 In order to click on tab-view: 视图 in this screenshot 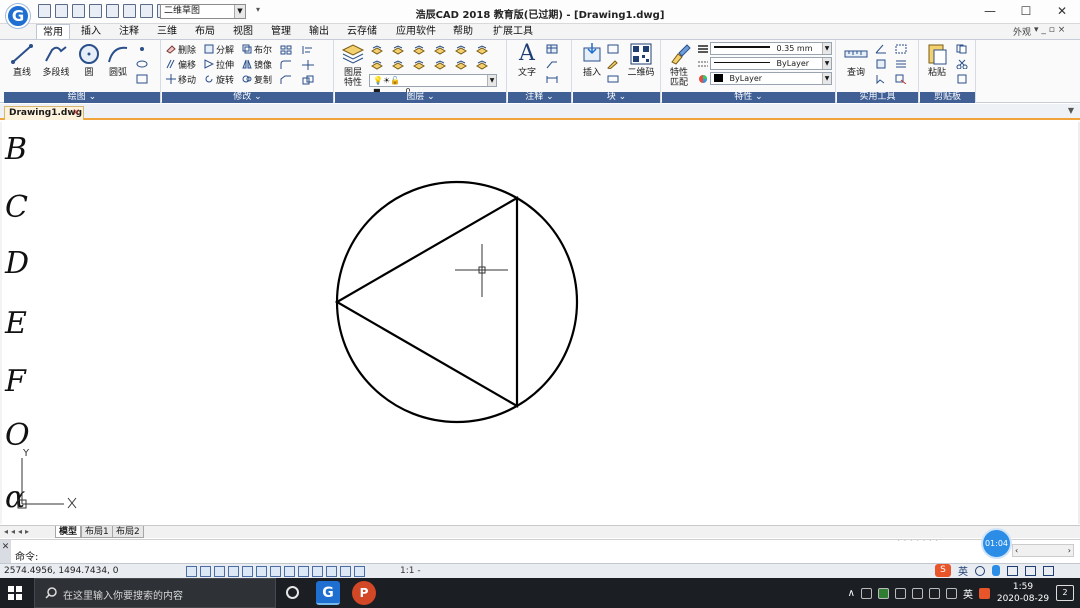, I will do `click(243, 31)`.